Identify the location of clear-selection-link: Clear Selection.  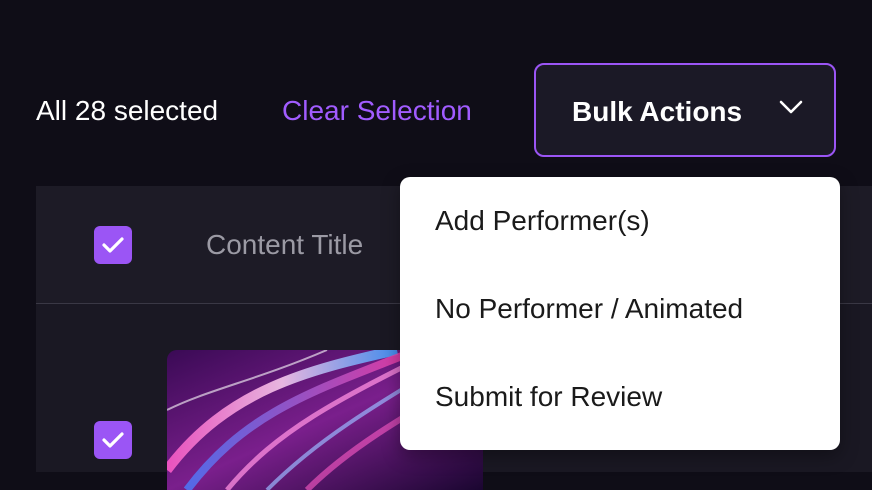
(377, 111).